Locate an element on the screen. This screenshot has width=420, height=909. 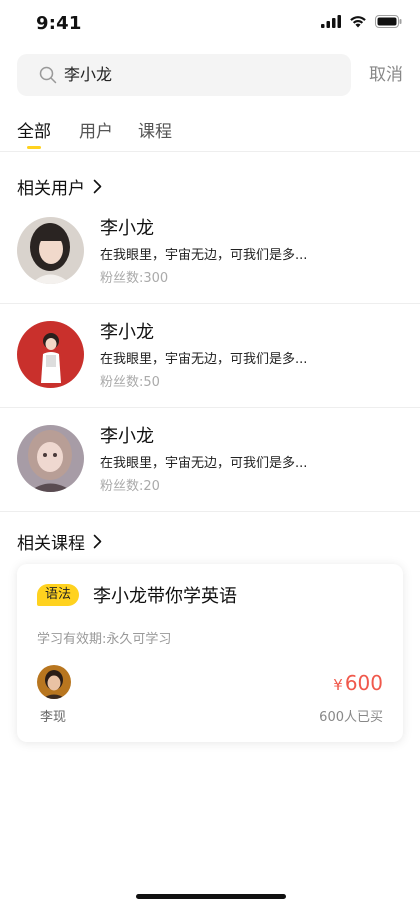
tab-all: 全部 is located at coordinates (34, 129).